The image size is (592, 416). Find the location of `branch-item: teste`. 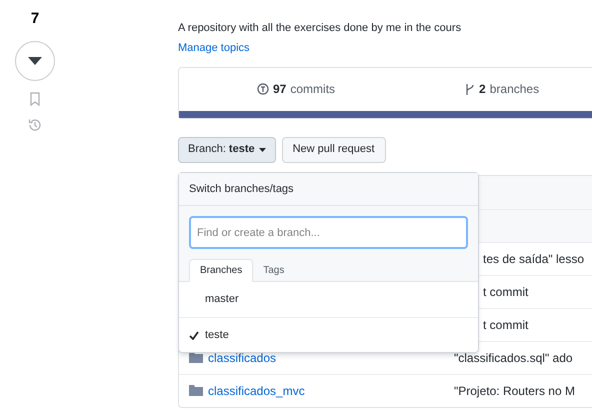

branch-item: teste is located at coordinates (328, 334).